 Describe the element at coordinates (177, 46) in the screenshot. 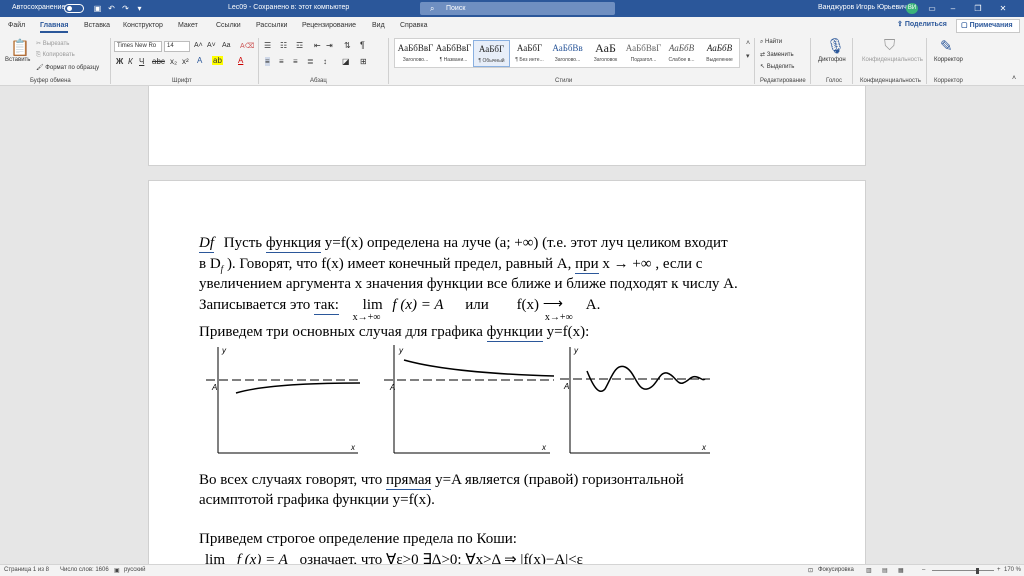

I see `font-size-select: 14` at that location.